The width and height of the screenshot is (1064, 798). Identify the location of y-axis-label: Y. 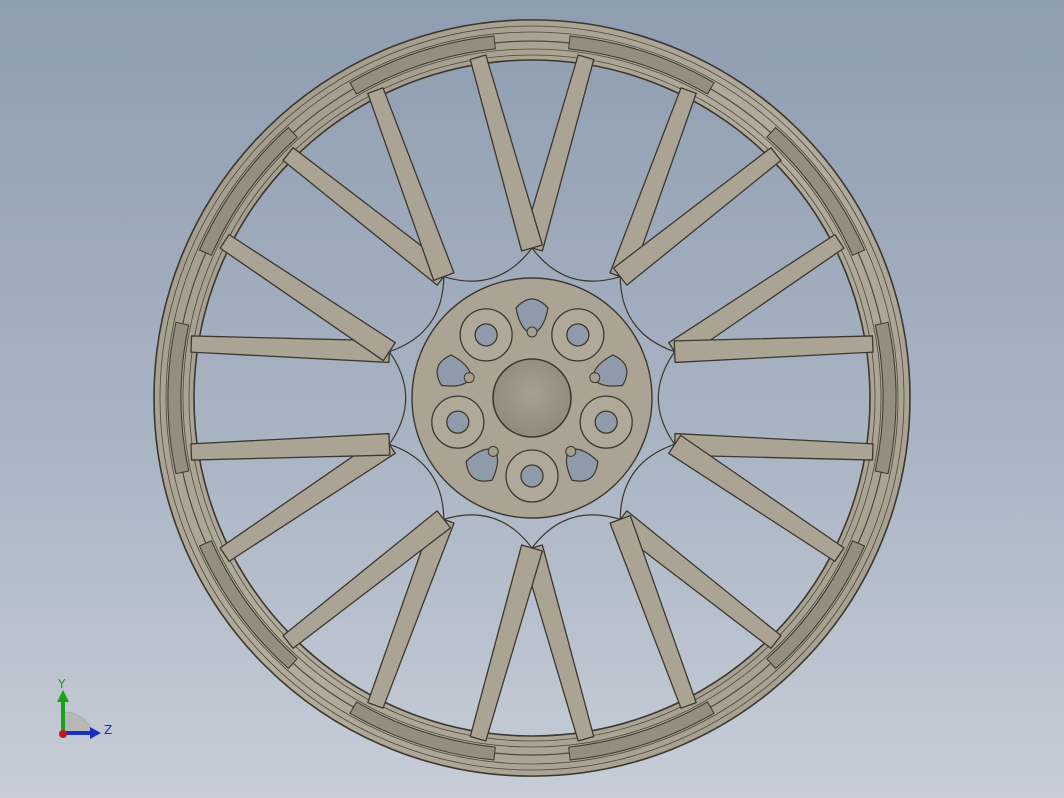
(61, 684).